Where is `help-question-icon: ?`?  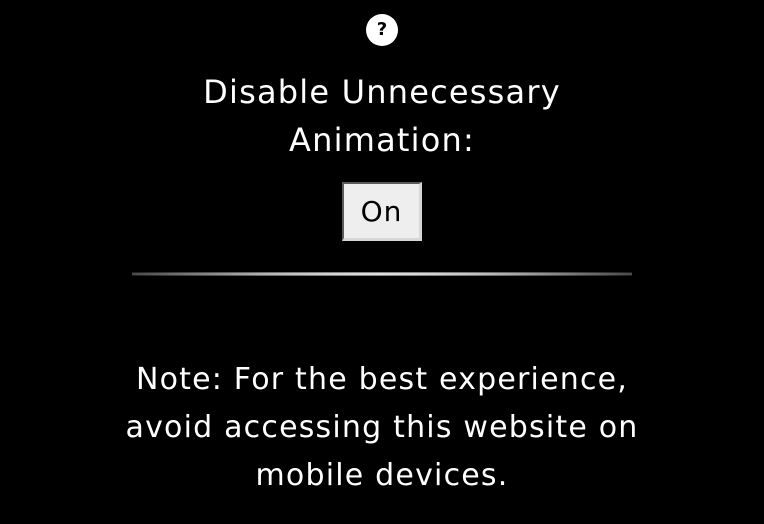
help-question-icon: ? is located at coordinates (382, 30).